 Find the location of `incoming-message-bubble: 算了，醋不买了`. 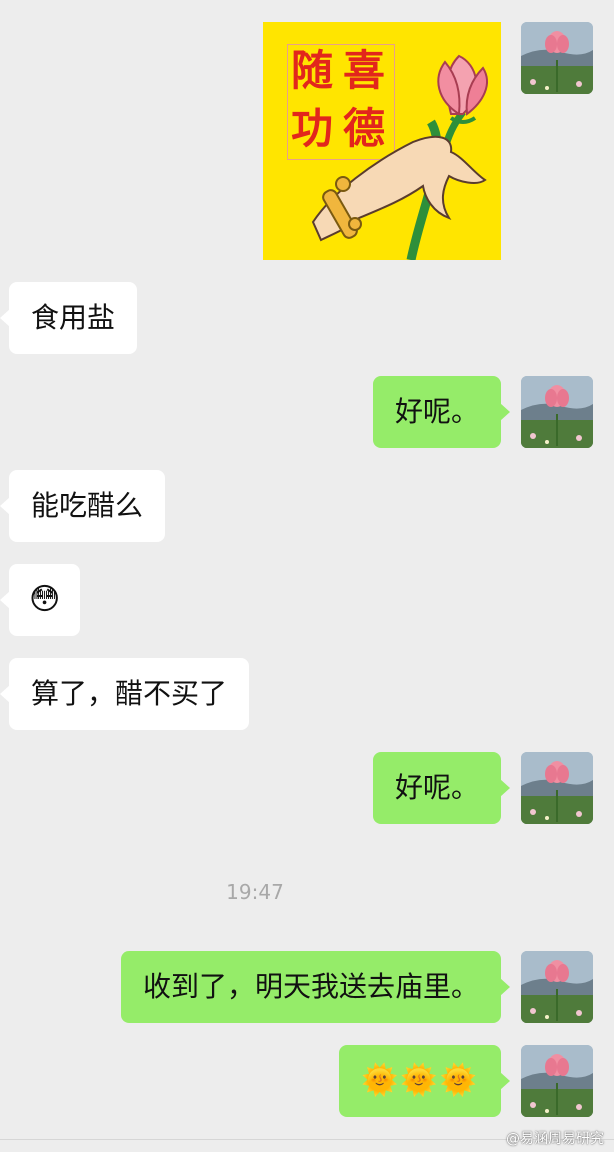

incoming-message-bubble: 算了，醋不买了 is located at coordinates (125, 694).